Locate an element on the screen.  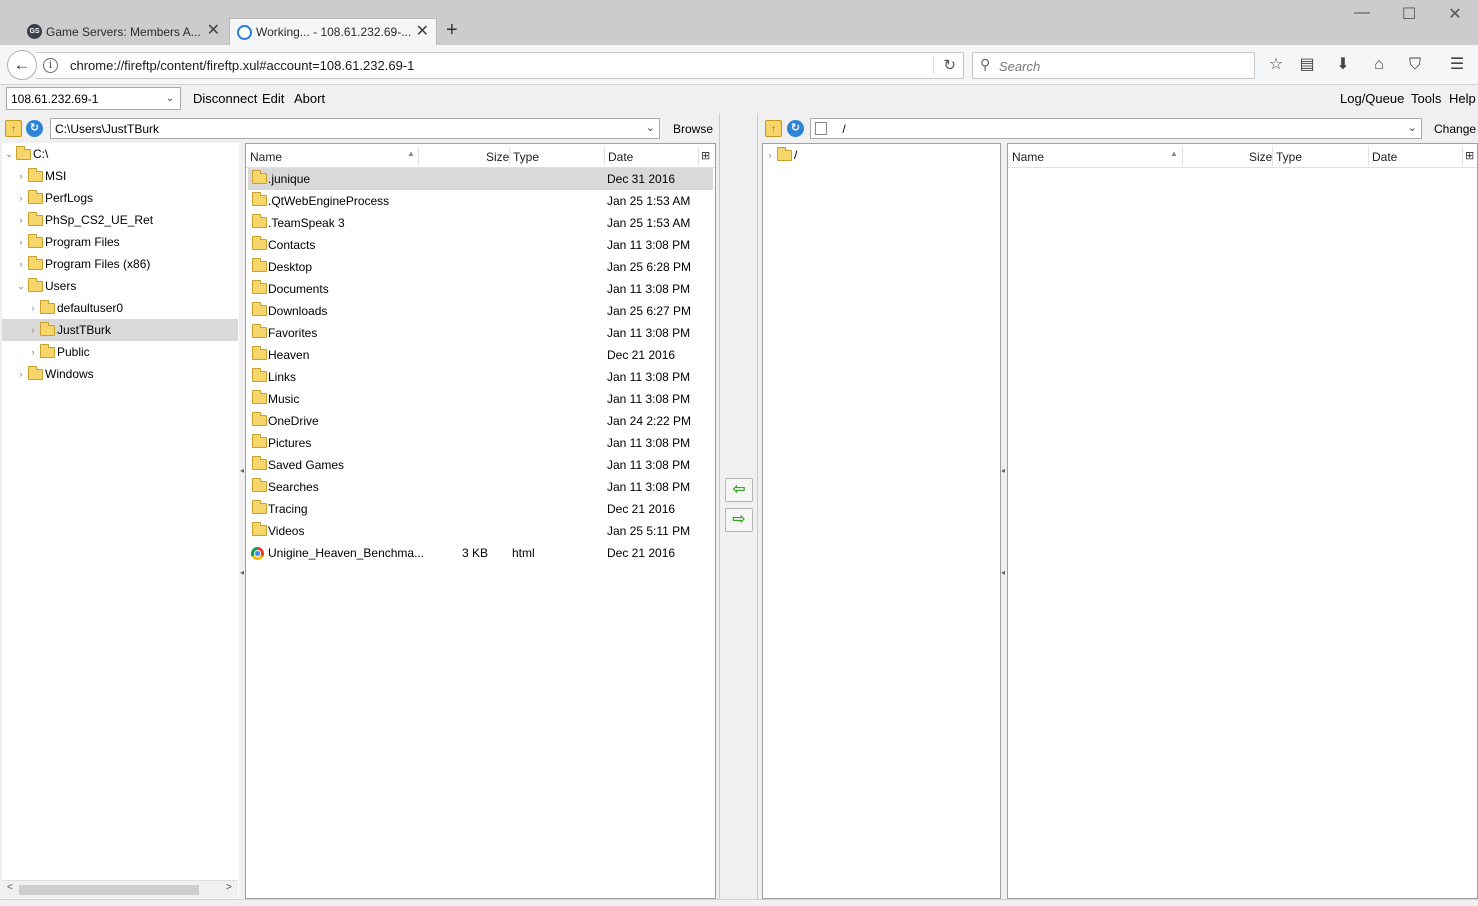
reading-list-icon: ▤ is located at coordinates (1307, 65).